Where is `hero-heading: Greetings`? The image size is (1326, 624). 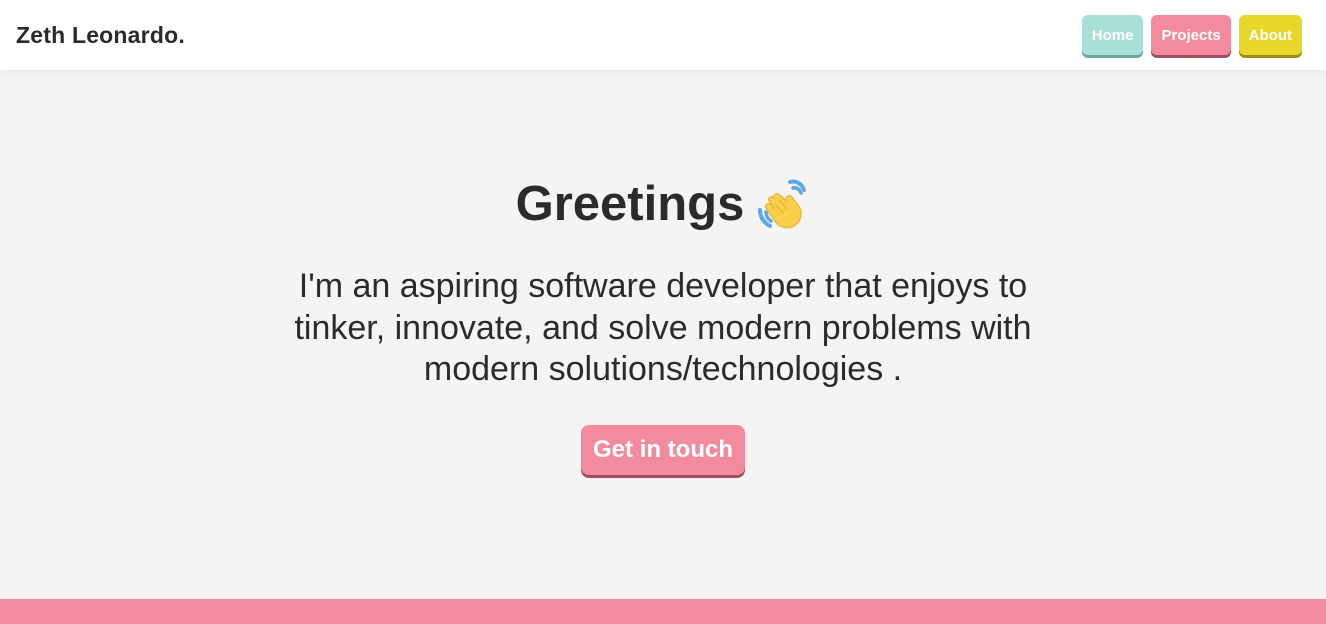 hero-heading: Greetings is located at coordinates (663, 204).